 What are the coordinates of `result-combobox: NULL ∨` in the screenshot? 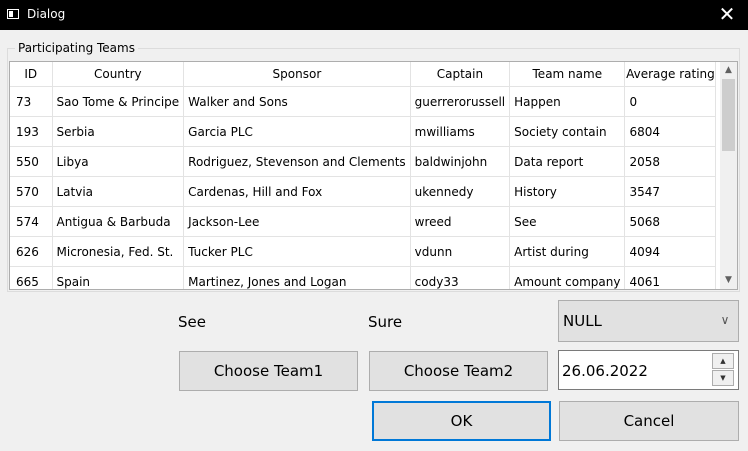 It's located at (648, 321).